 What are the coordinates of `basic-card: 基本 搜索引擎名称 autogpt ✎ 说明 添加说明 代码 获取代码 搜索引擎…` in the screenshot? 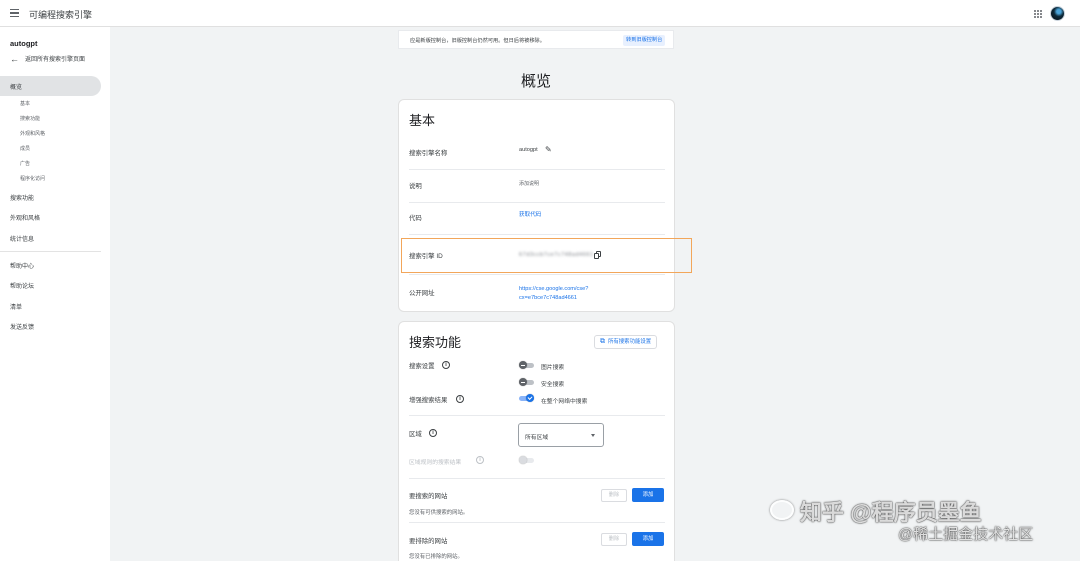 It's located at (536, 205).